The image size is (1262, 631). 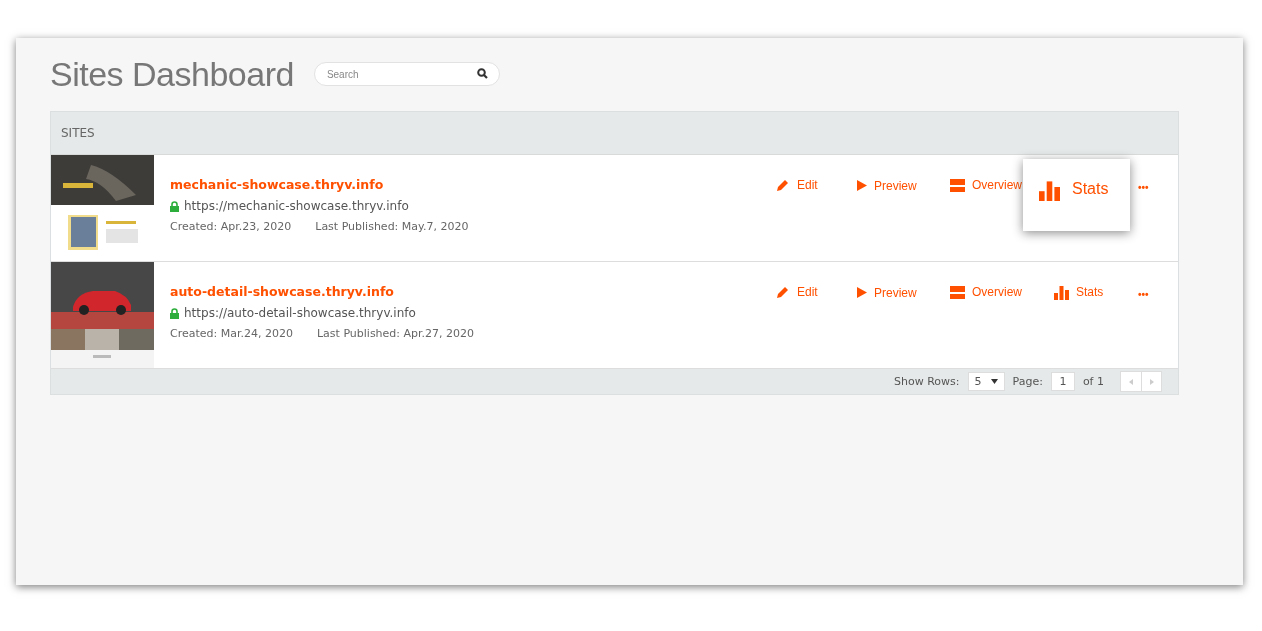 I want to click on show-rows-label: Show Rows:, so click(x=927, y=381).